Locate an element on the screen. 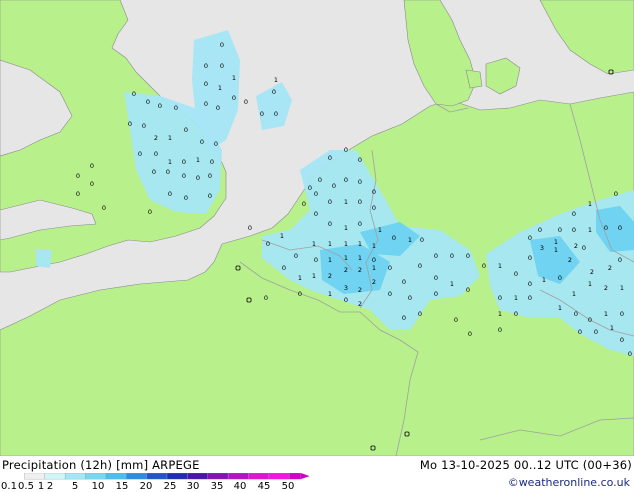 This screenshot has width=634, height=492. color-scale-tick: 15 is located at coordinates (122, 486).